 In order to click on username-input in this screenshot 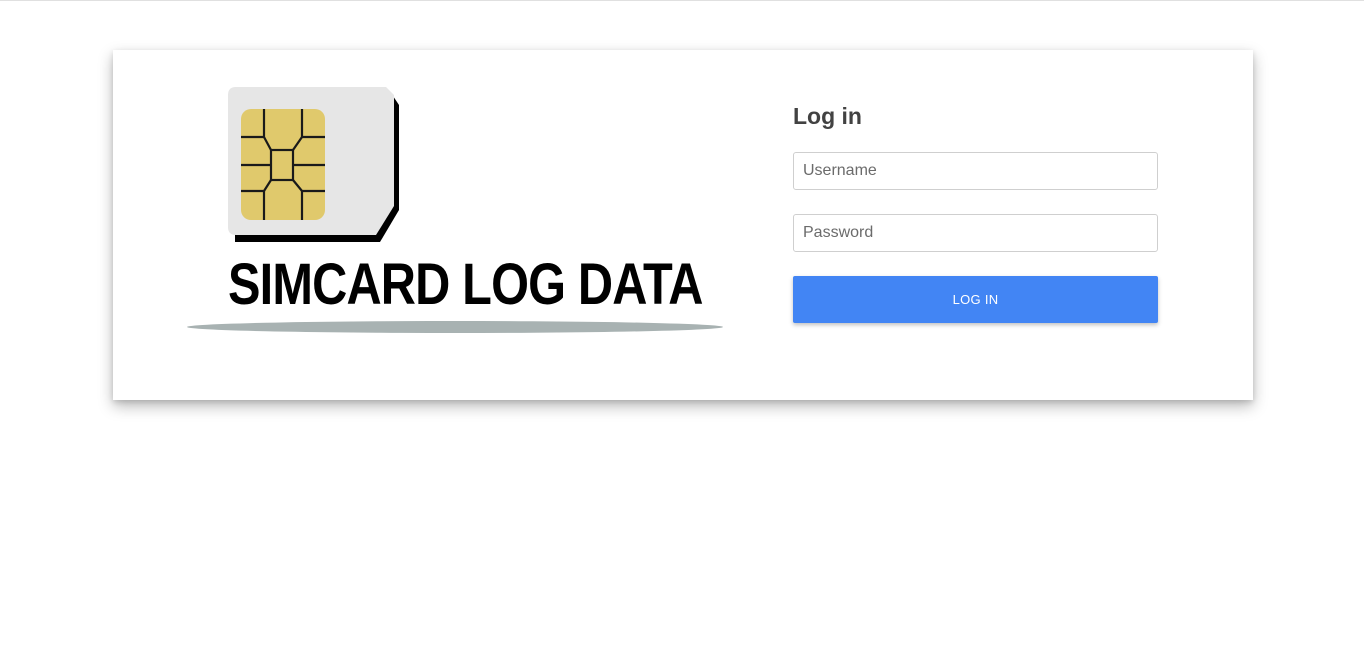, I will do `click(975, 171)`.